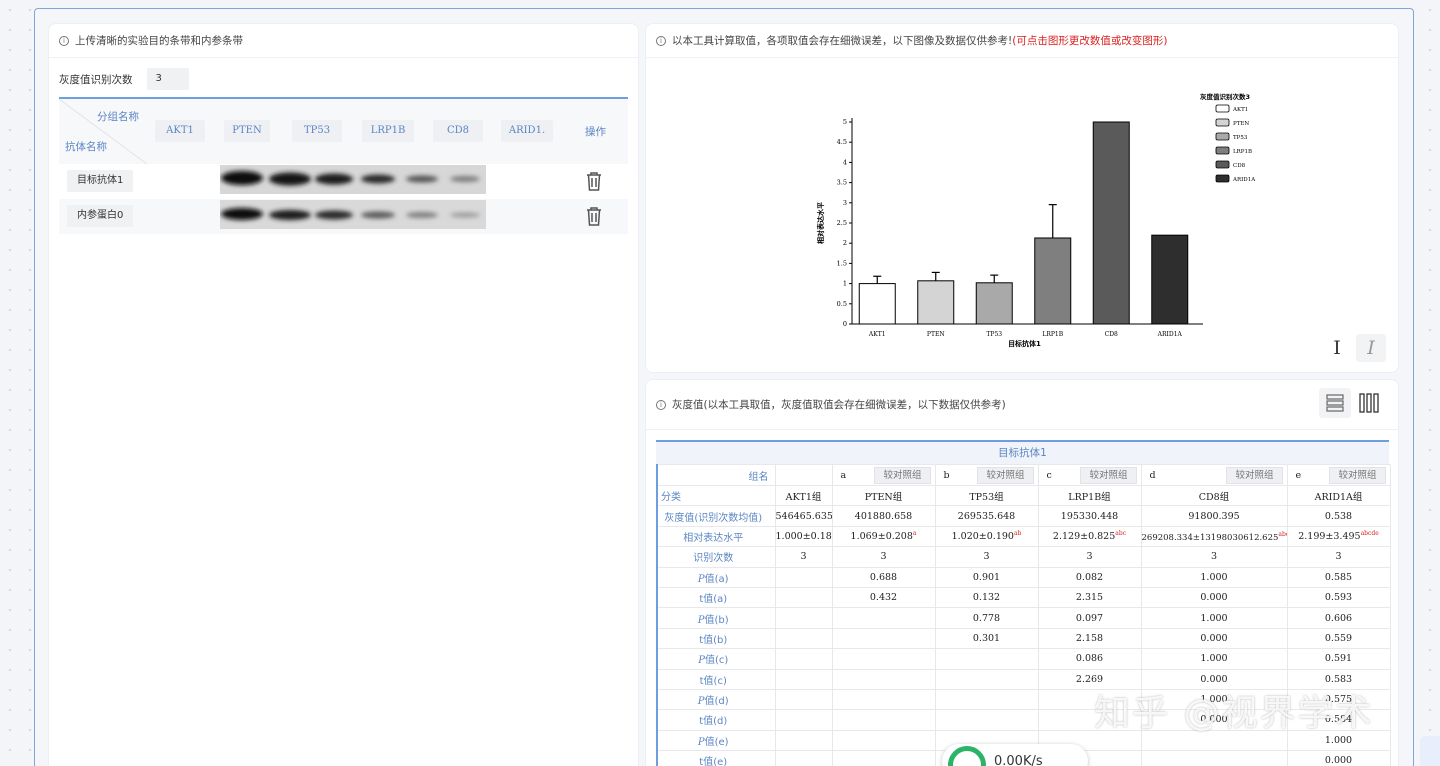  I want to click on group-chip-cd8: CD8, so click(458, 131).